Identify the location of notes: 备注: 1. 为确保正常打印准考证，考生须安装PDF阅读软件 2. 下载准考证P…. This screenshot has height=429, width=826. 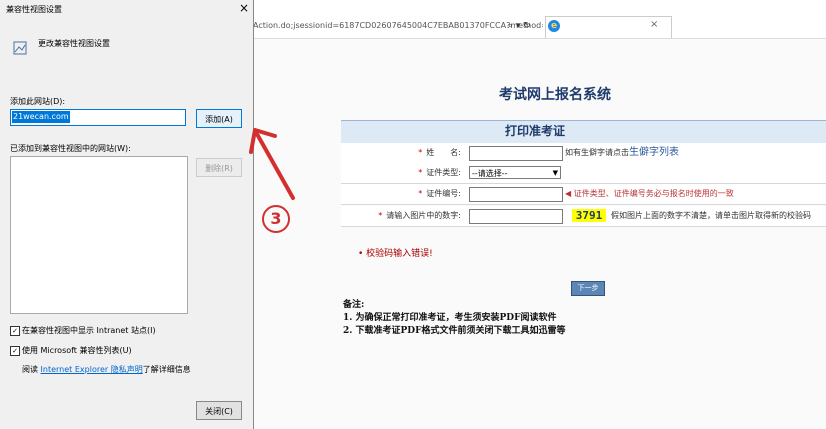
(454, 318).